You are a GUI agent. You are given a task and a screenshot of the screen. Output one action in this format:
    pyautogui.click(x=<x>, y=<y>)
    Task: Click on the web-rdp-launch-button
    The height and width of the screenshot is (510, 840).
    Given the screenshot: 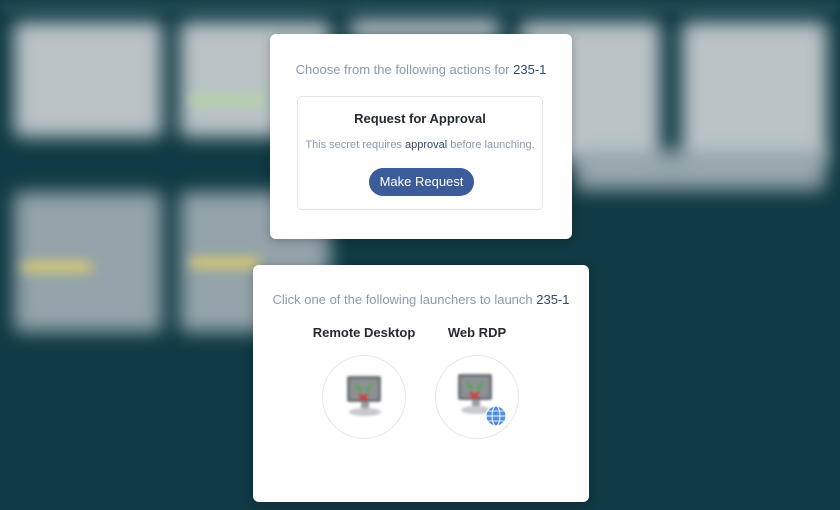 What is the action you would take?
    pyautogui.click(x=477, y=397)
    